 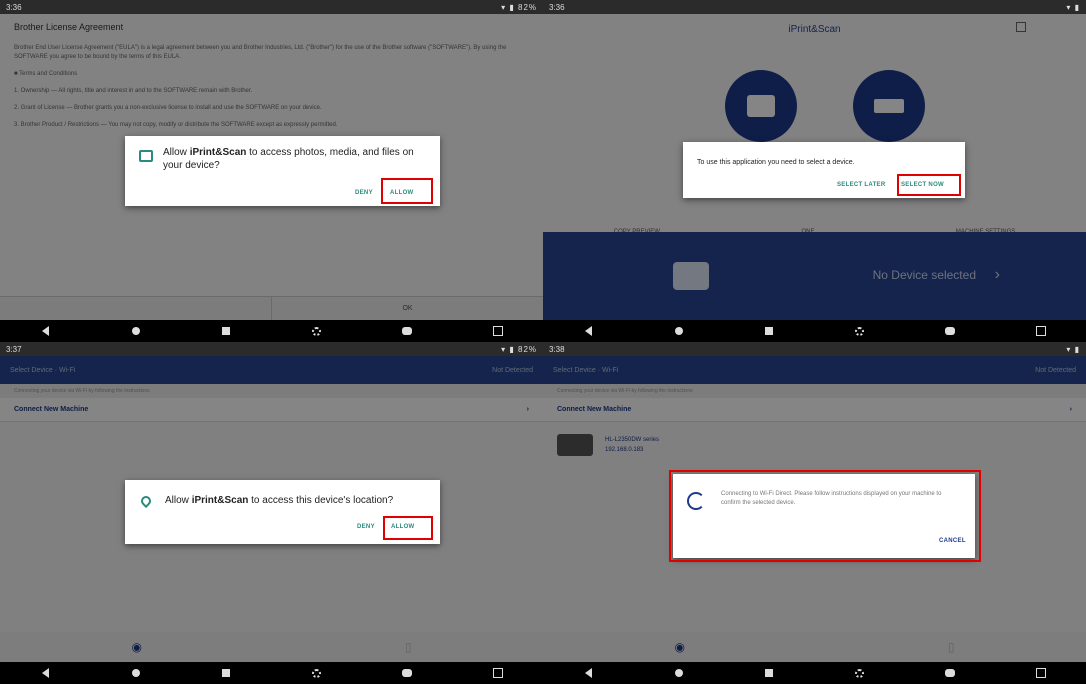 I want to click on location-pin-icon, so click(x=146, y=501).